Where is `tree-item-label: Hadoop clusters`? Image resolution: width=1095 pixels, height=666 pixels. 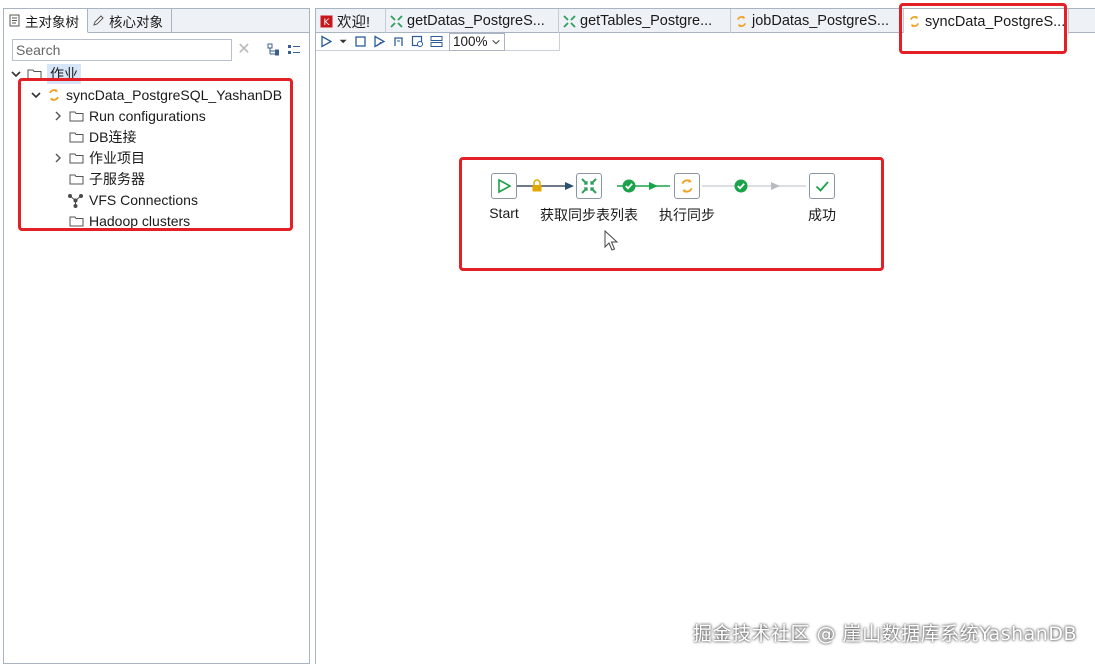 tree-item-label: Hadoop clusters is located at coordinates (140, 221).